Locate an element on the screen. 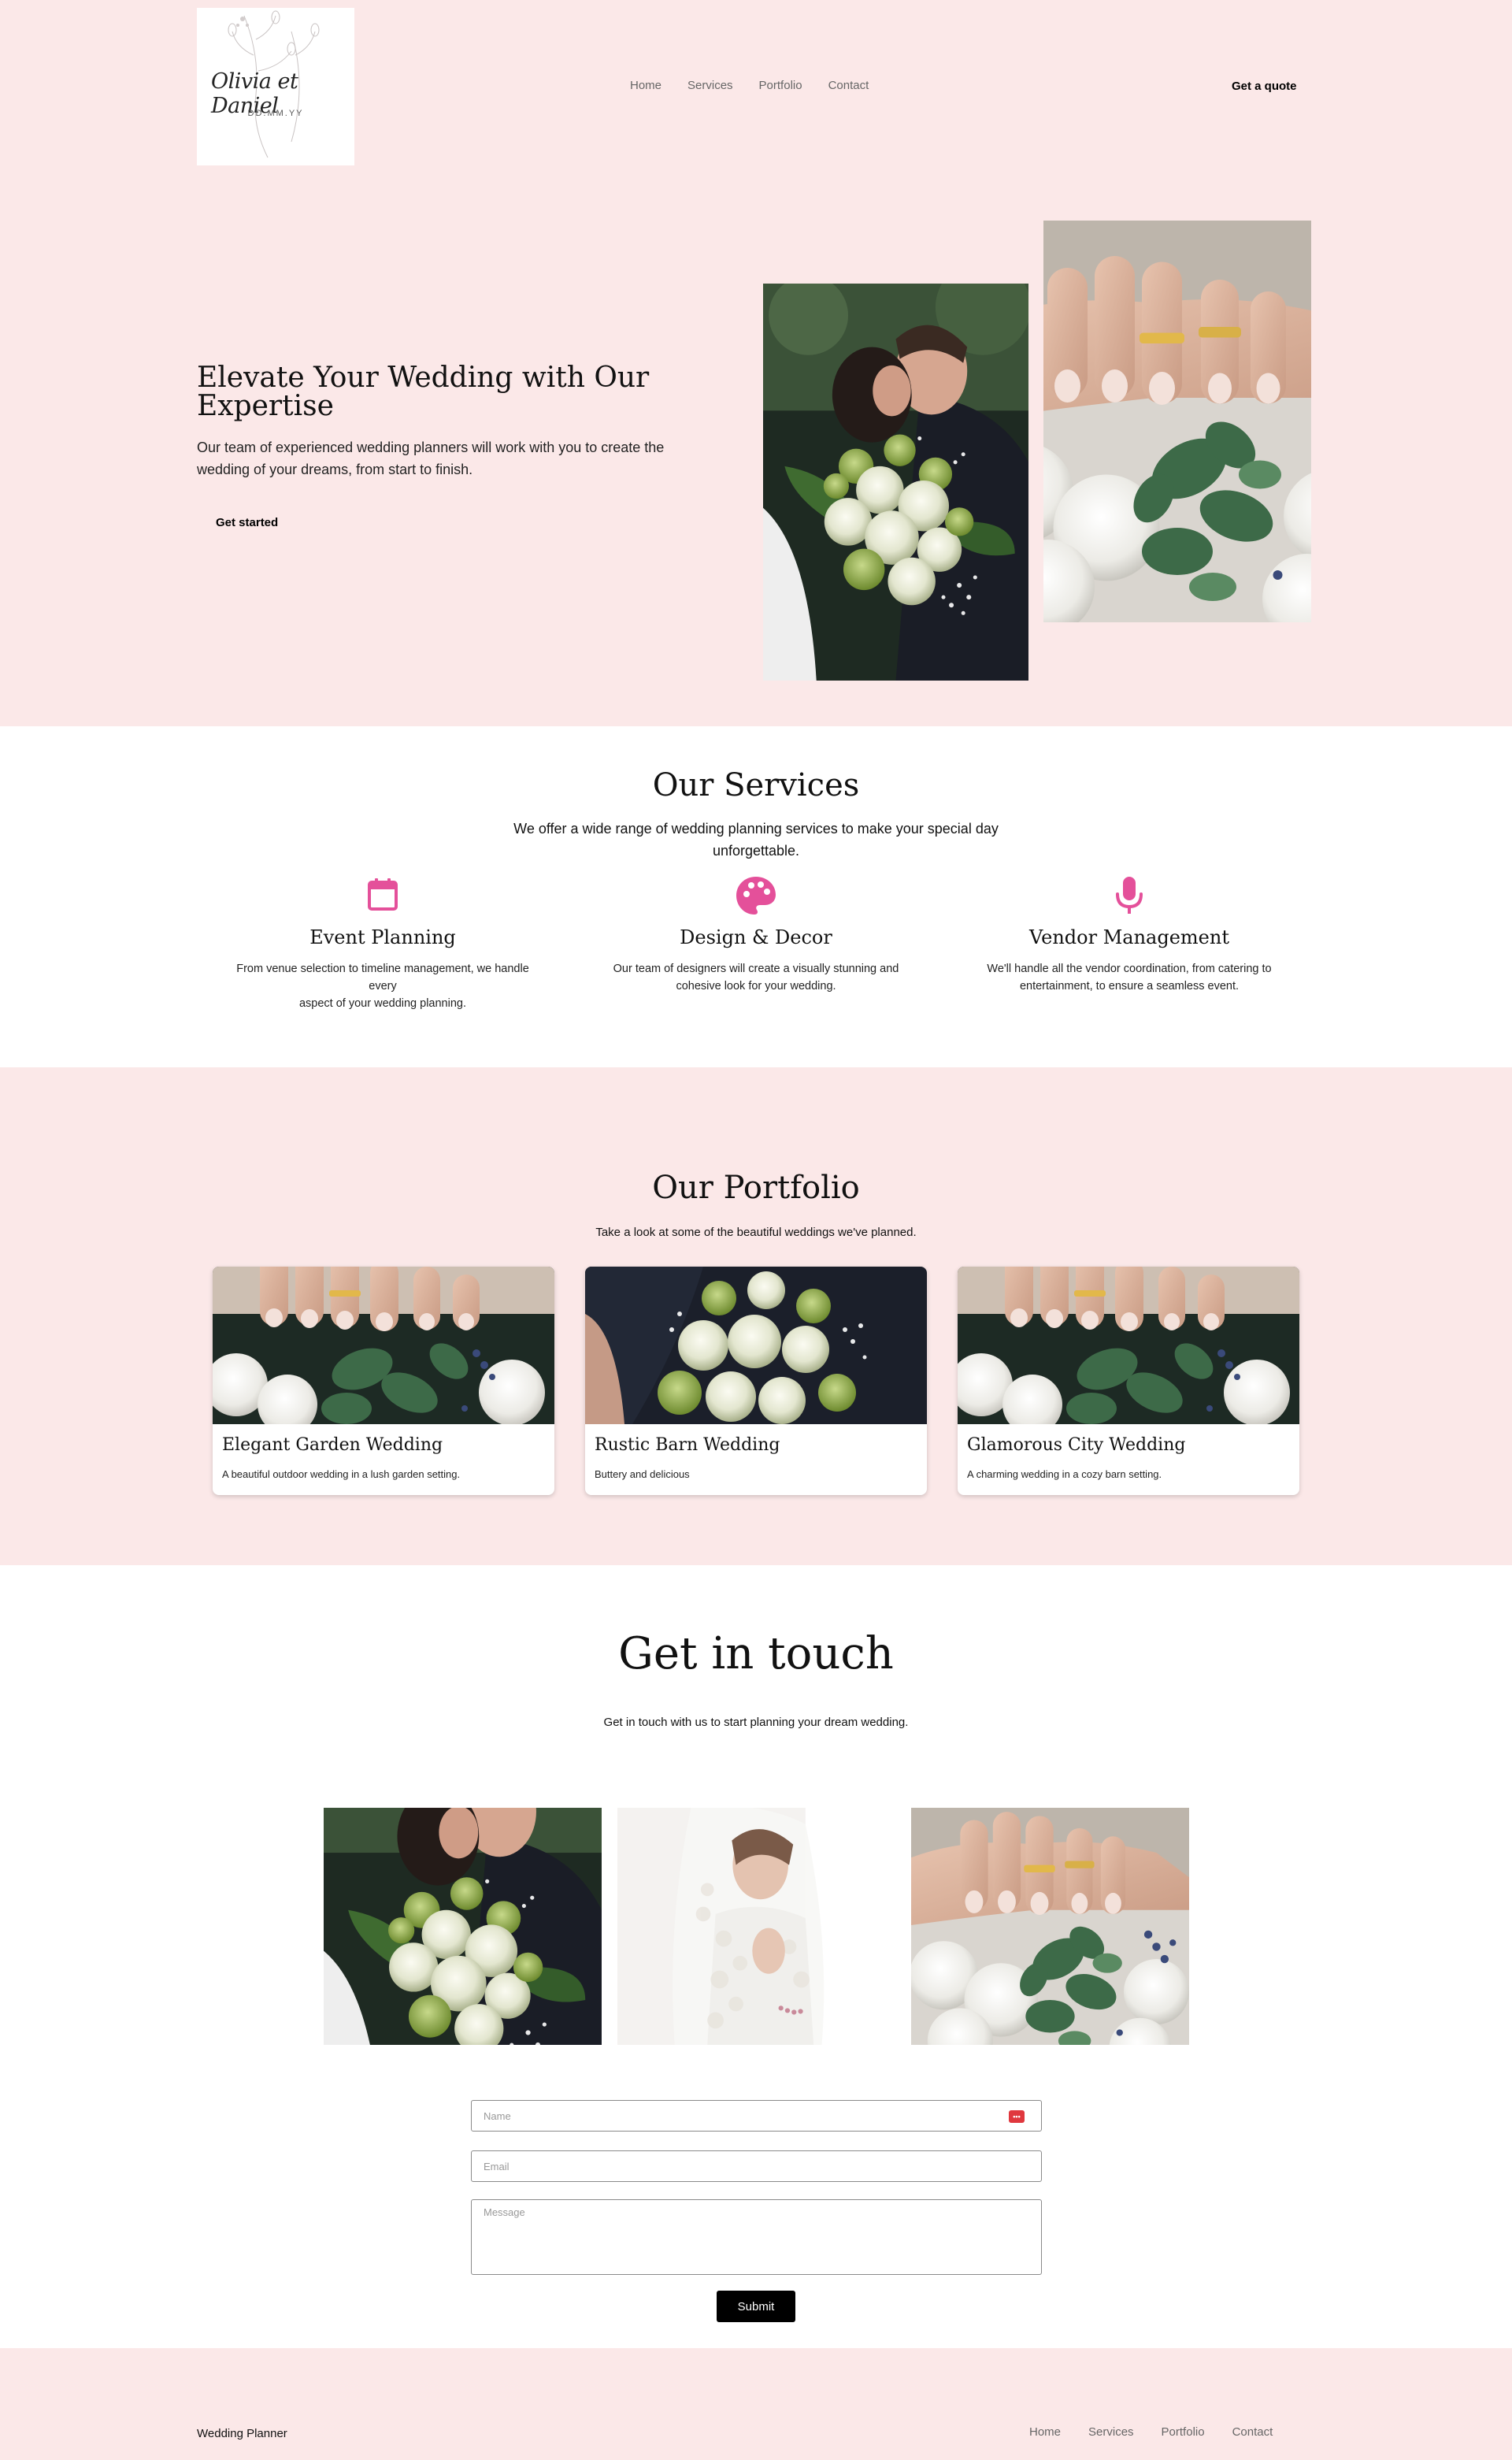 The height and width of the screenshot is (2460, 1512). footer-nav: Home Services Portfolio Contact is located at coordinates (1164, 2432).